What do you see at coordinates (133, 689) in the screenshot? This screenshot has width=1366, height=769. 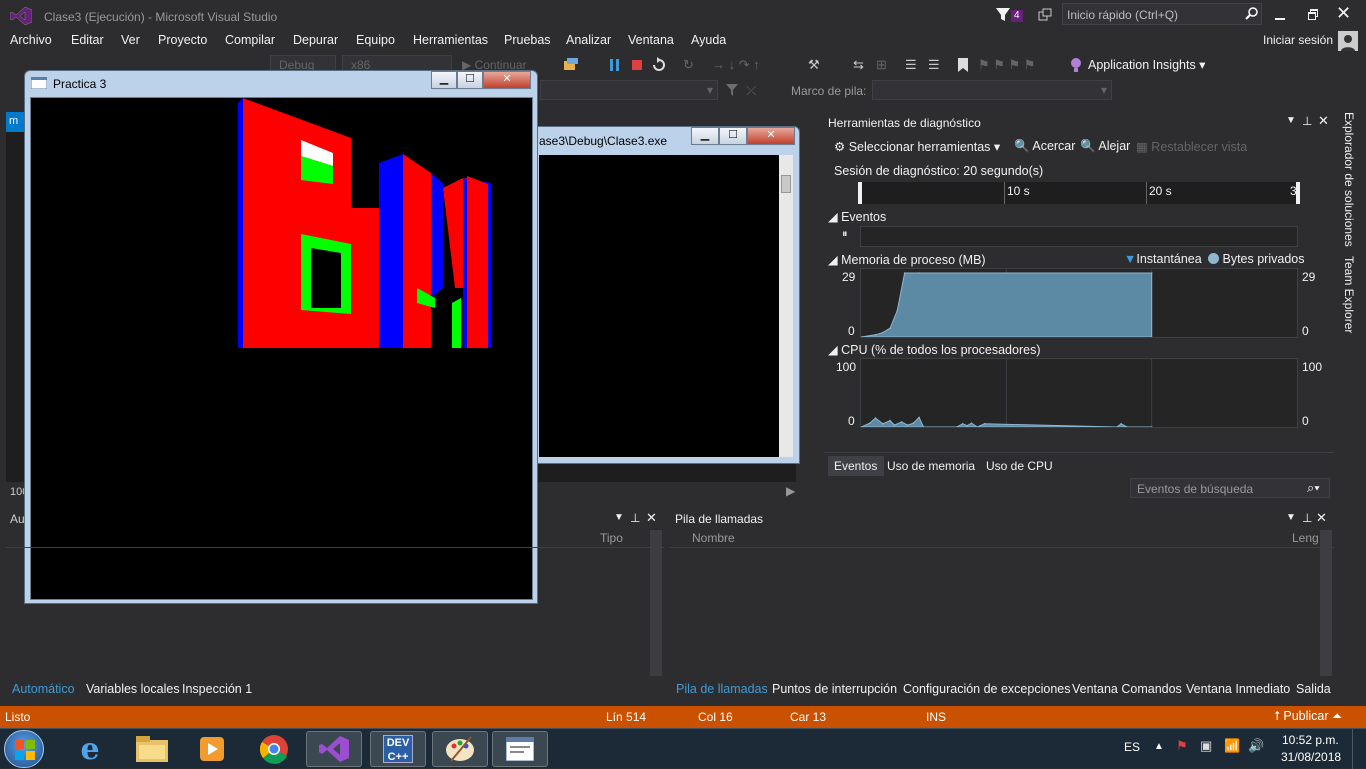 I see `tab-variables-locales: Variables locales` at bounding box center [133, 689].